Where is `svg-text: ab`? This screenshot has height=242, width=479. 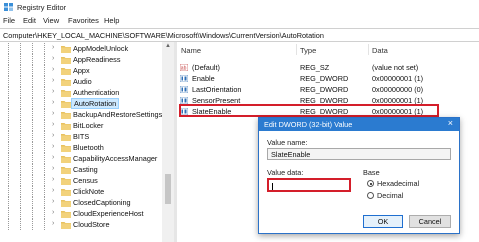
svg-text: ab is located at coordinates (184, 69).